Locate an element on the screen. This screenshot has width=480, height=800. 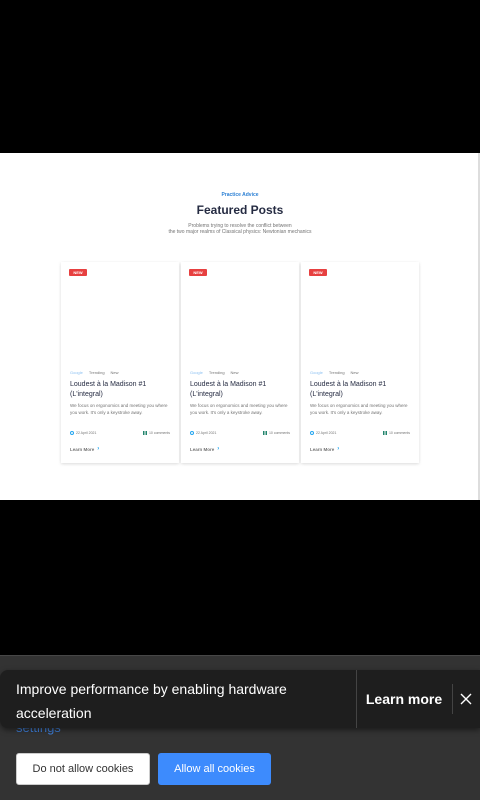
close-icon is located at coordinates (466, 699).